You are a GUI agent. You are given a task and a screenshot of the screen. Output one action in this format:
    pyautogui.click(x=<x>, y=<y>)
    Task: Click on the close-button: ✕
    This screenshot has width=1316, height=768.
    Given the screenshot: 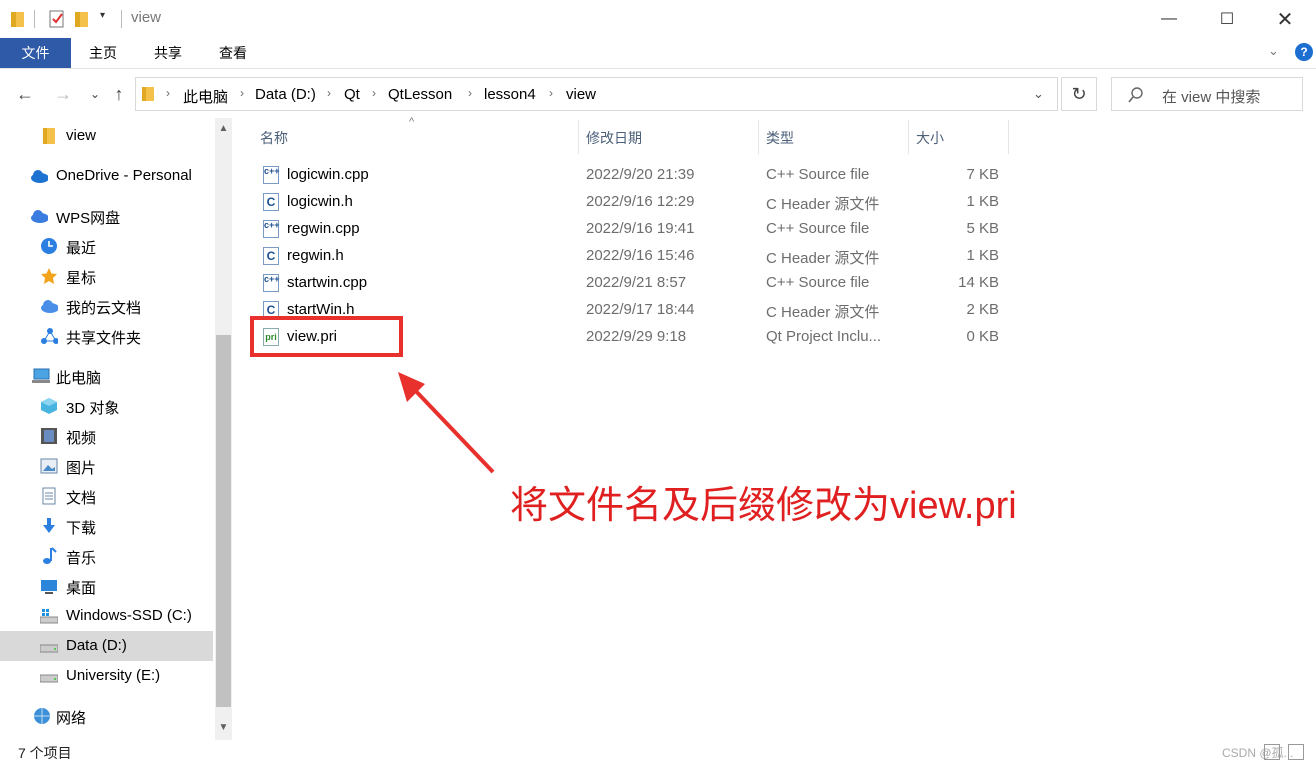 What is the action you would take?
    pyautogui.click(x=1285, y=19)
    